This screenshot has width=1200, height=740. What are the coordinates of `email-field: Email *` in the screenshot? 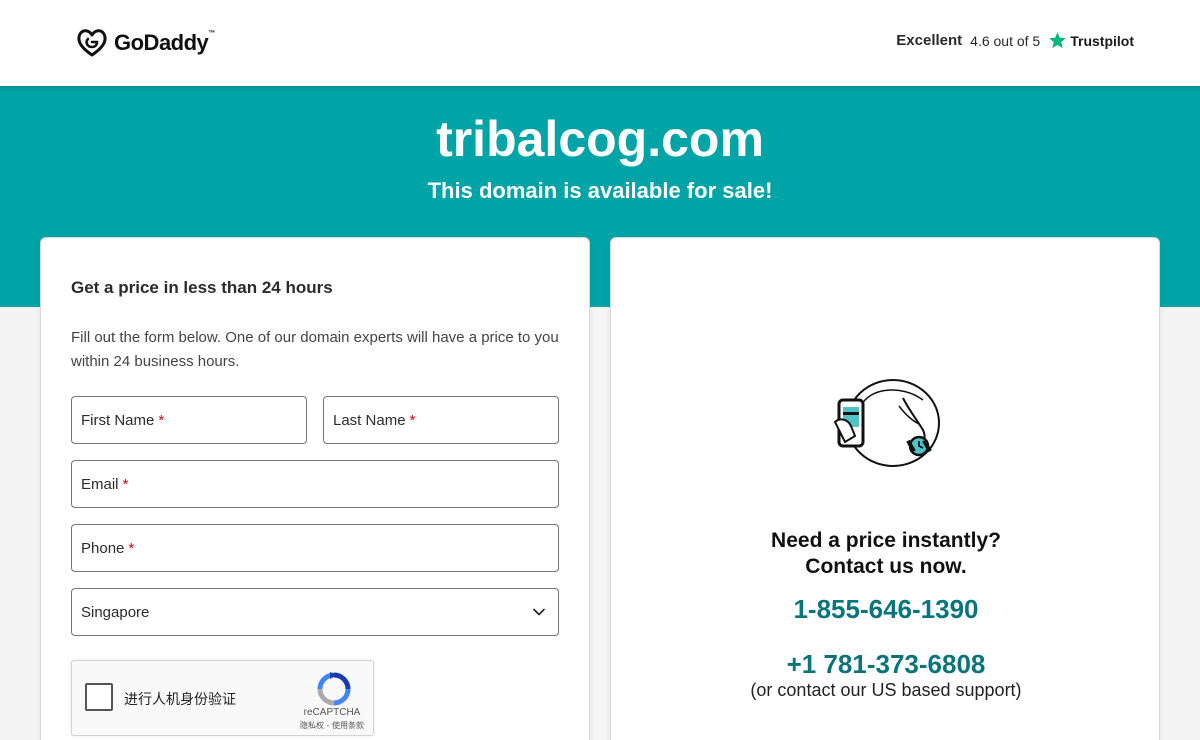 It's located at (315, 484).